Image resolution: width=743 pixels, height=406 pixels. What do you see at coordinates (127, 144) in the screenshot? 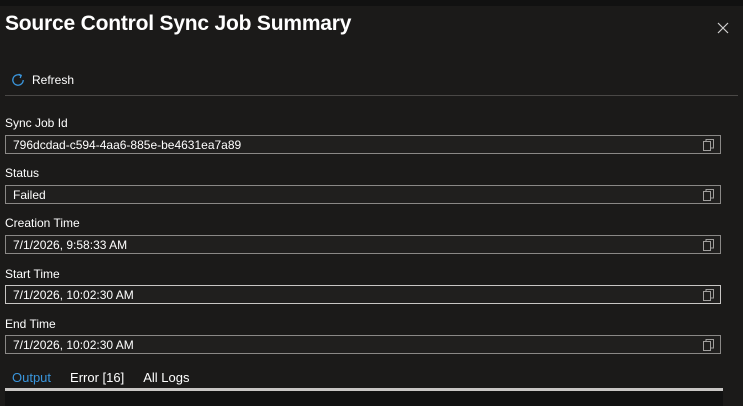
I see `sync-job-id-value: 796dcdad-c594-4aa6-885e-be4631ea7a89` at bounding box center [127, 144].